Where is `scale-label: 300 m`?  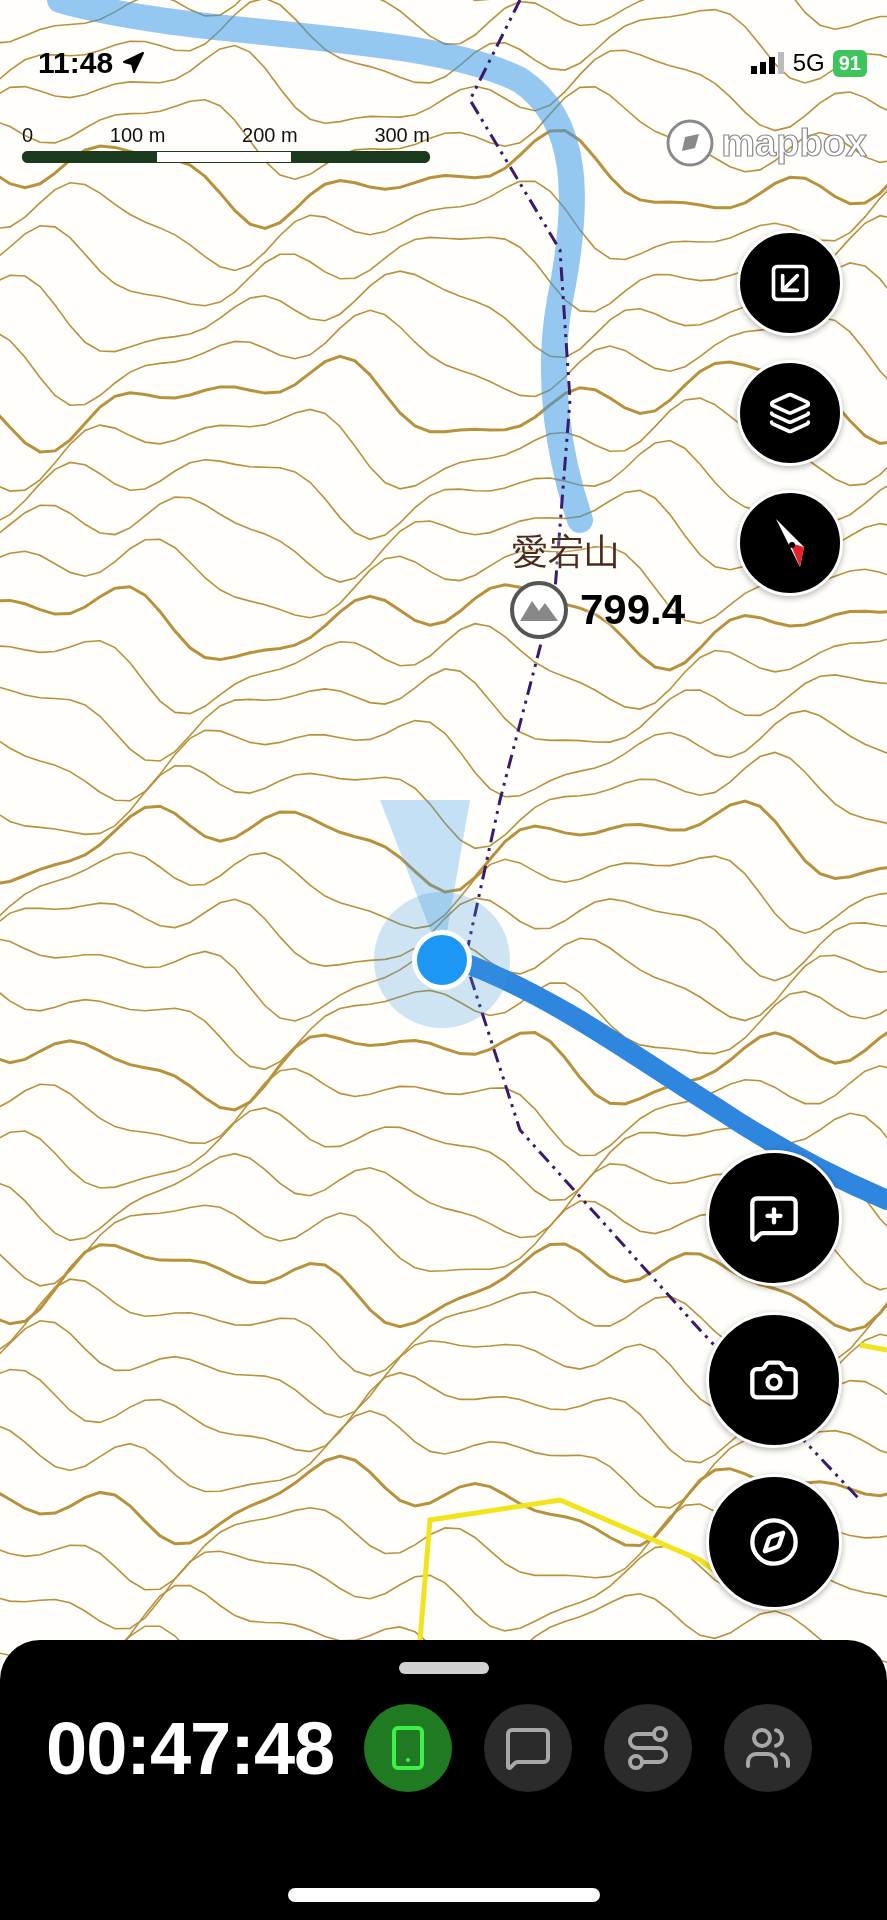 scale-label: 300 m is located at coordinates (402, 135).